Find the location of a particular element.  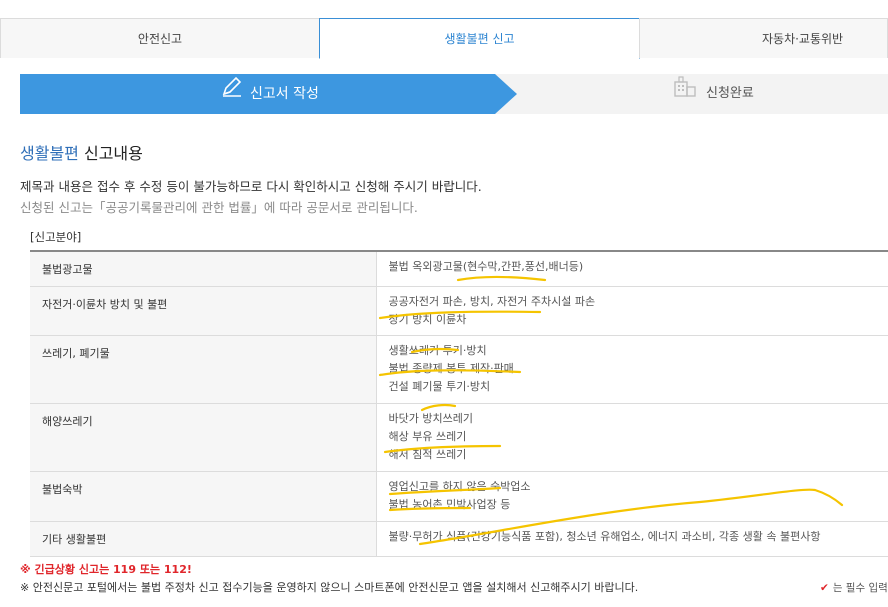

section-title: 생활불편 신고내용 is located at coordinates (81, 152).